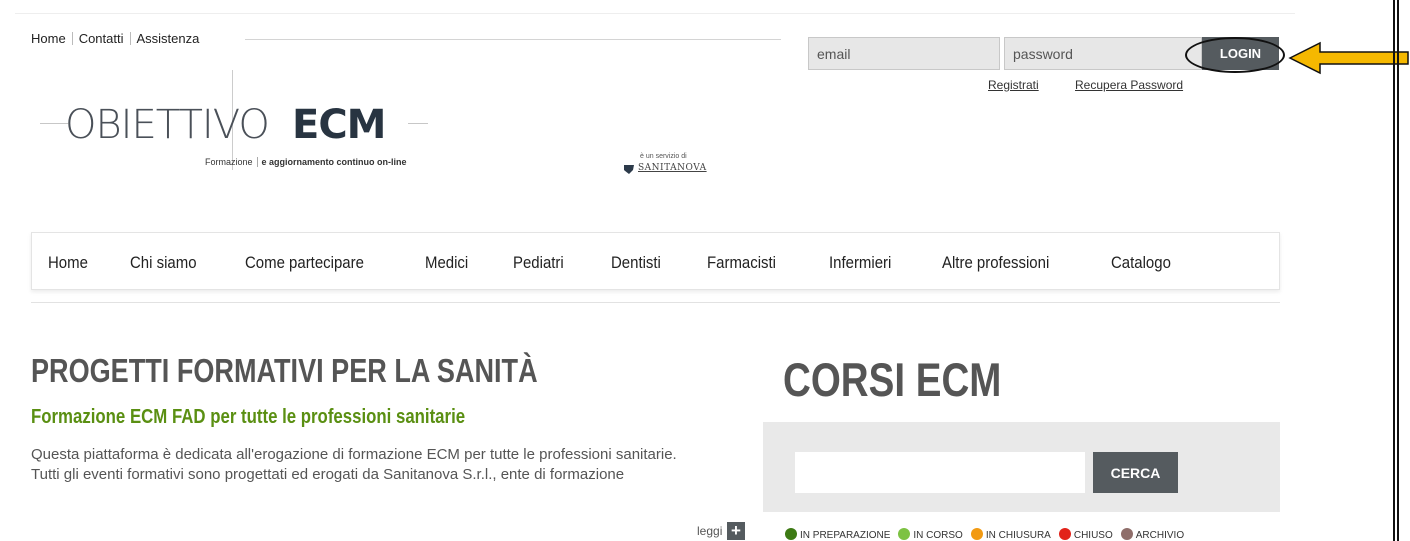 This screenshot has width=1410, height=541. Describe the element at coordinates (513, 39) in the screenshot. I see `top-links-divider` at that location.